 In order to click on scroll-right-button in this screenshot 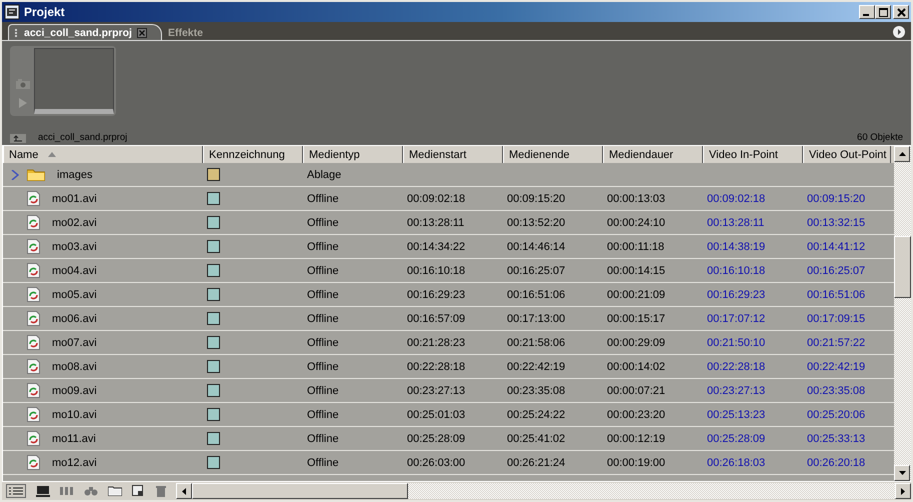, I will do `click(903, 491)`.